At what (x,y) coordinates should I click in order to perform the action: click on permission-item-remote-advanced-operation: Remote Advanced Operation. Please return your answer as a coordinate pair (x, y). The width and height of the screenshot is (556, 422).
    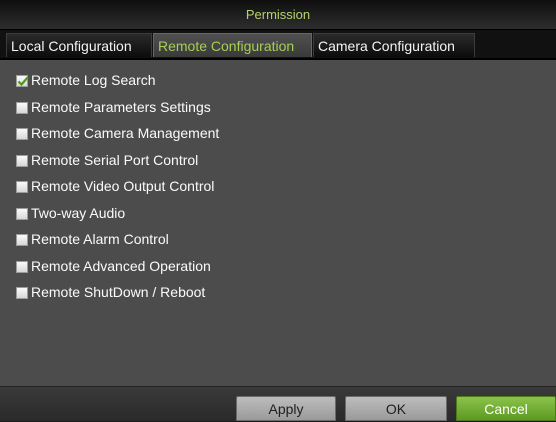
    Looking at the image, I should click on (113, 266).